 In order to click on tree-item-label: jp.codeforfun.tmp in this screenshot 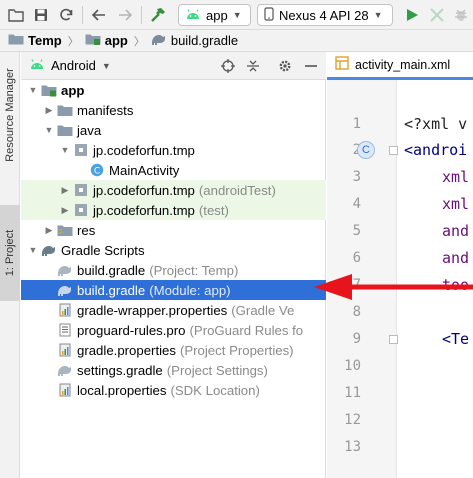, I will do `click(144, 190)`.